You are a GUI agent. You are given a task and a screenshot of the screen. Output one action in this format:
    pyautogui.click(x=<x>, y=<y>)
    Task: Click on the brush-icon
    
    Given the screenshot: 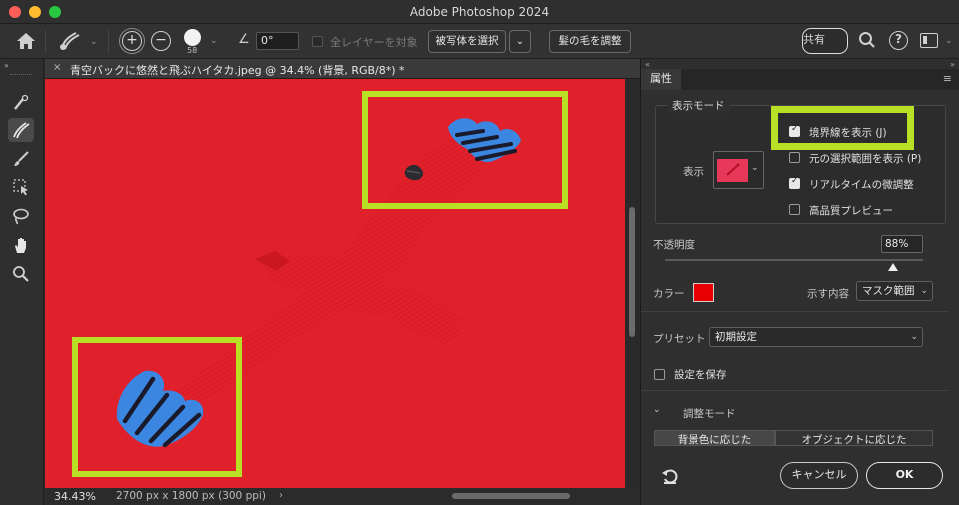 What is the action you would take?
    pyautogui.click(x=21, y=158)
    